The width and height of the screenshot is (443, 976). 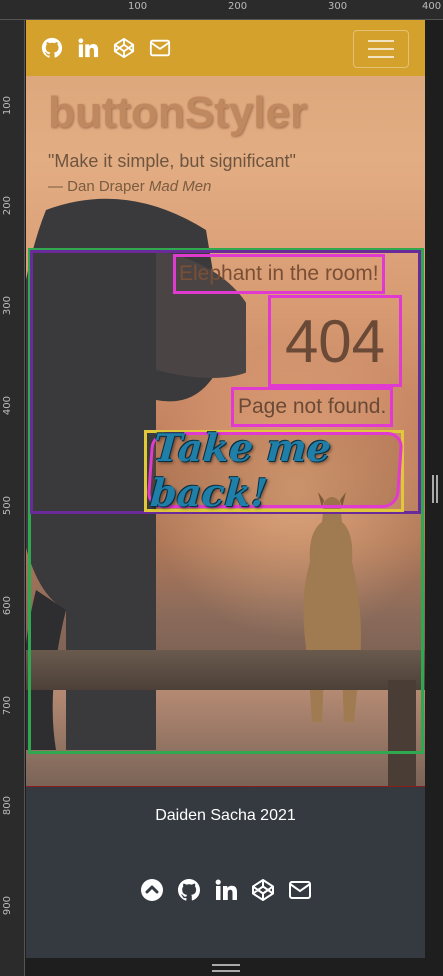 I want to click on ruler-label: 500, so click(x=7, y=506).